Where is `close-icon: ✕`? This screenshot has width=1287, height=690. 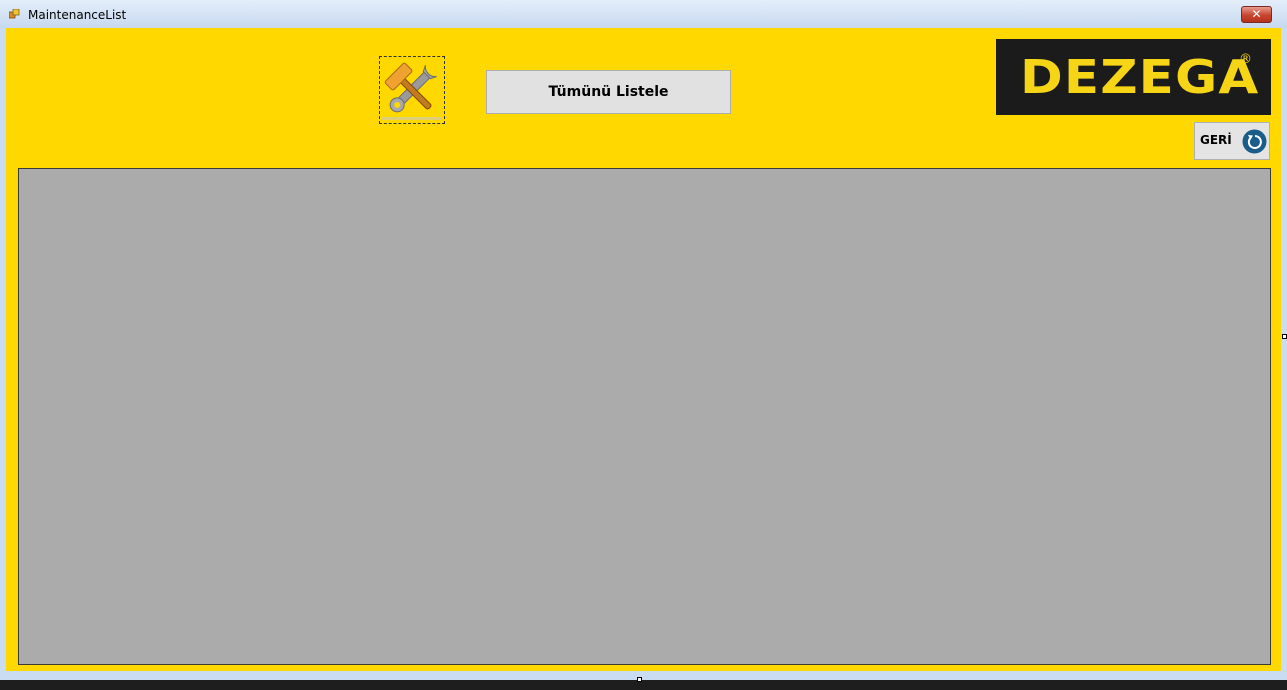 close-icon: ✕ is located at coordinates (1256, 14).